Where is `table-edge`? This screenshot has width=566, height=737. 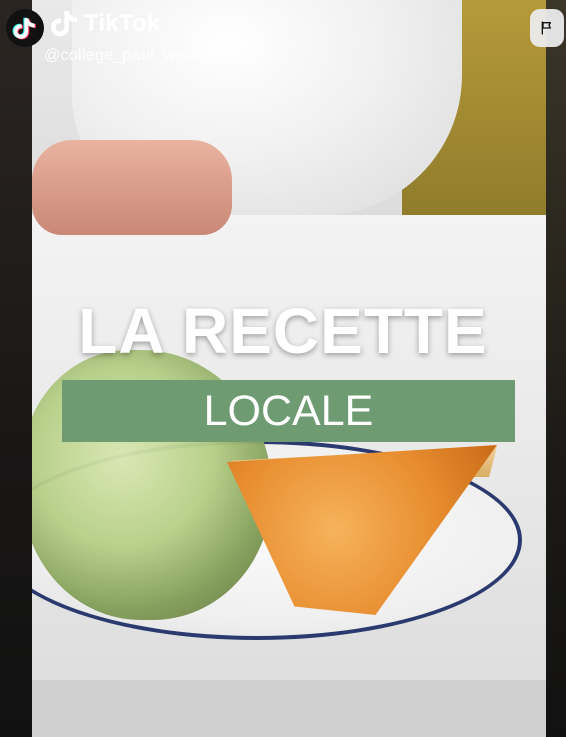 table-edge is located at coordinates (289, 708).